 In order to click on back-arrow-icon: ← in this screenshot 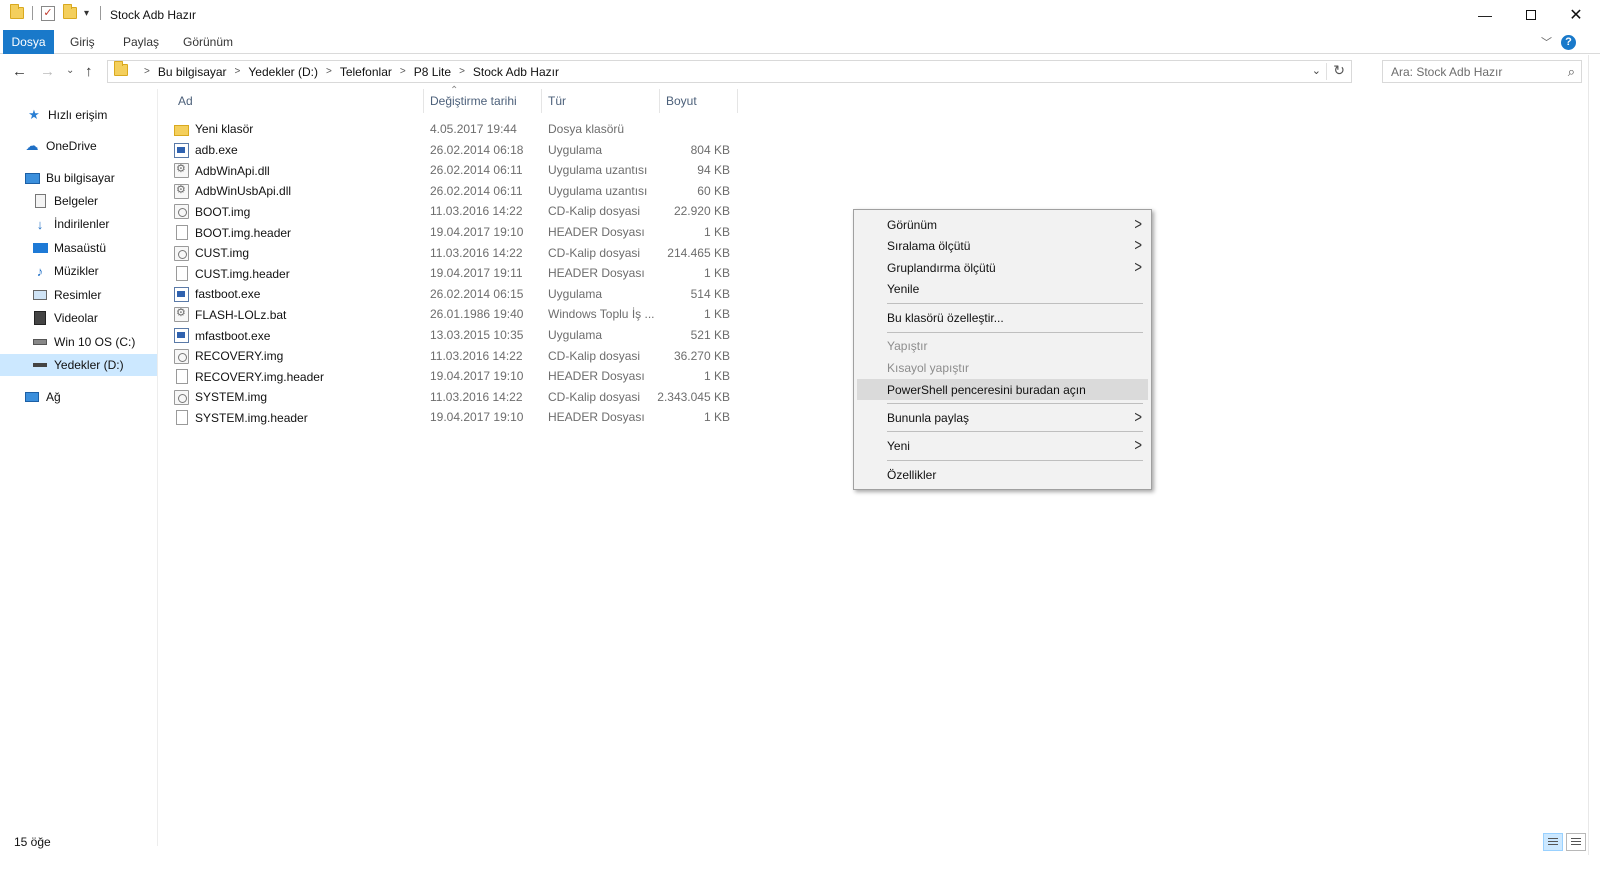, I will do `click(19, 71)`.